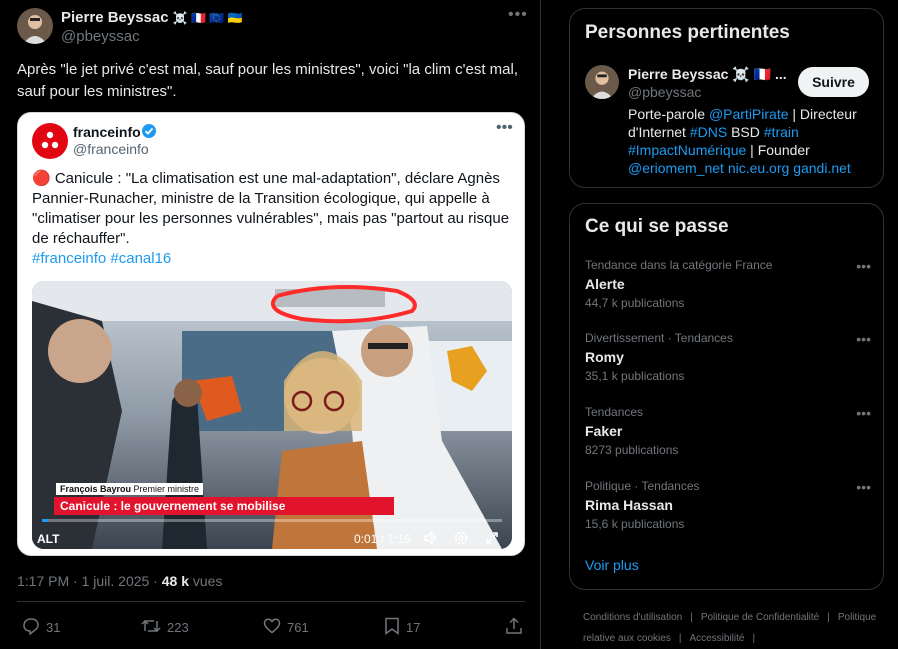  What do you see at coordinates (778, 150) in the screenshot?
I see `bio-text: | Founder` at bounding box center [778, 150].